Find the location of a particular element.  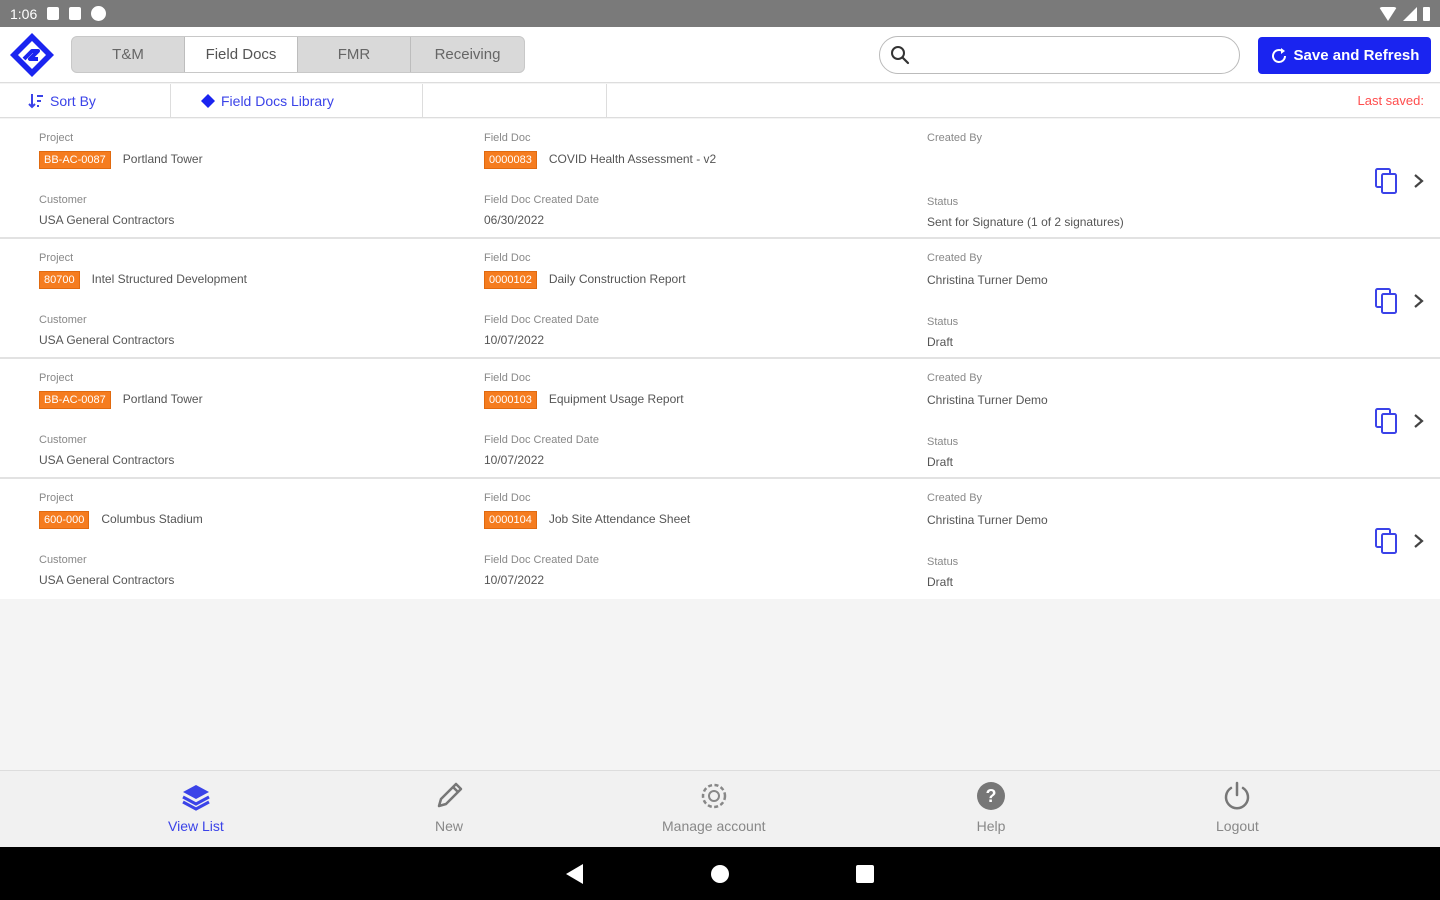

toolbar-spacer is located at coordinates (515, 100).